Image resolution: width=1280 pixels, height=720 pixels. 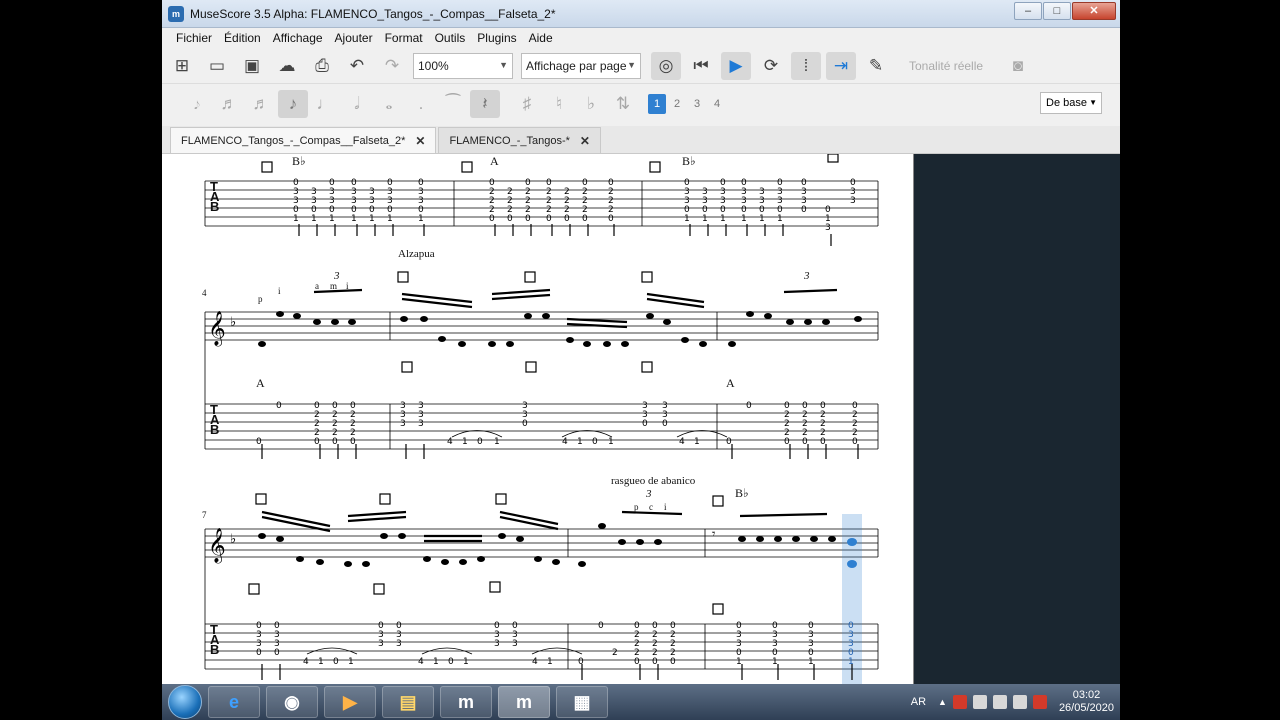 I want to click on system-tray: AR ▲ 03:02 26/05/2020, so click(x=1012, y=702).